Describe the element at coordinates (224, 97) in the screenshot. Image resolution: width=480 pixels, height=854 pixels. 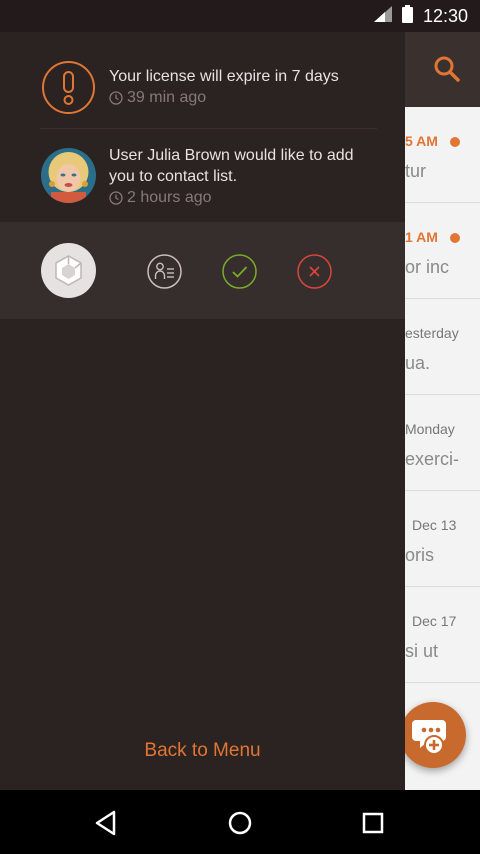
I see `notification-time: 39 min ago` at that location.